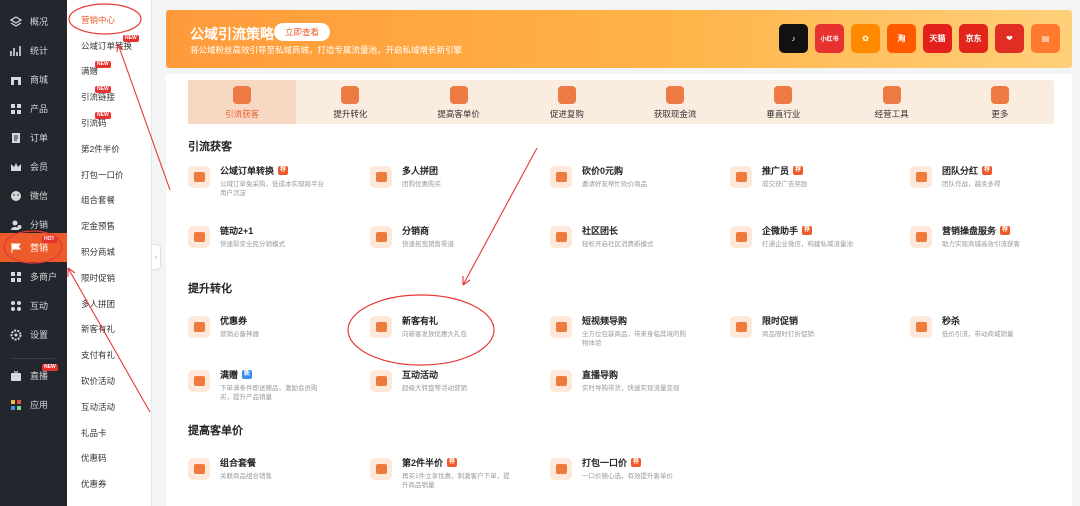 Image resolution: width=1080 pixels, height=506 pixels. I want to click on apps-icon, so click(16, 306).